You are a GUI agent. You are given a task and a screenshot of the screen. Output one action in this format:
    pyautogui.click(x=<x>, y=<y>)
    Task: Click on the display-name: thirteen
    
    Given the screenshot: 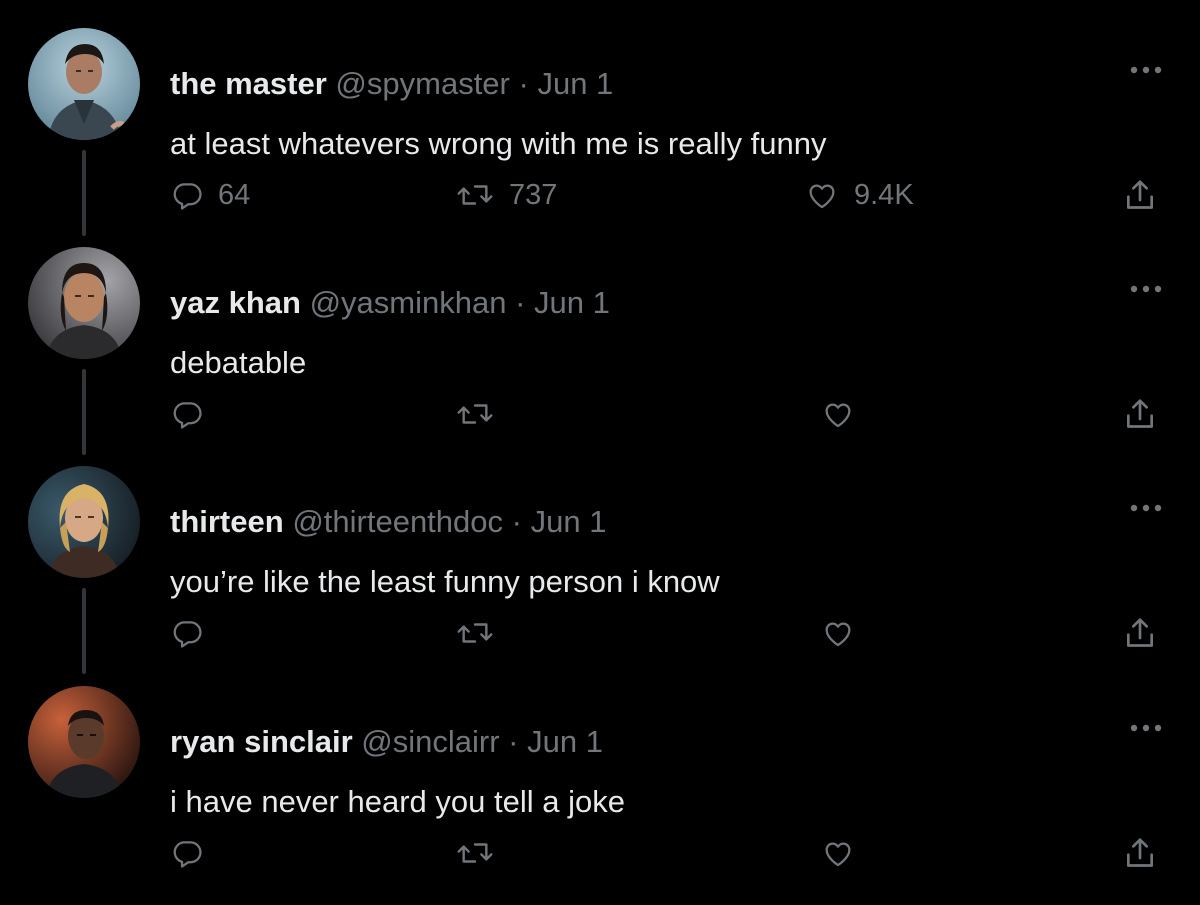 What is the action you would take?
    pyautogui.click(x=227, y=521)
    